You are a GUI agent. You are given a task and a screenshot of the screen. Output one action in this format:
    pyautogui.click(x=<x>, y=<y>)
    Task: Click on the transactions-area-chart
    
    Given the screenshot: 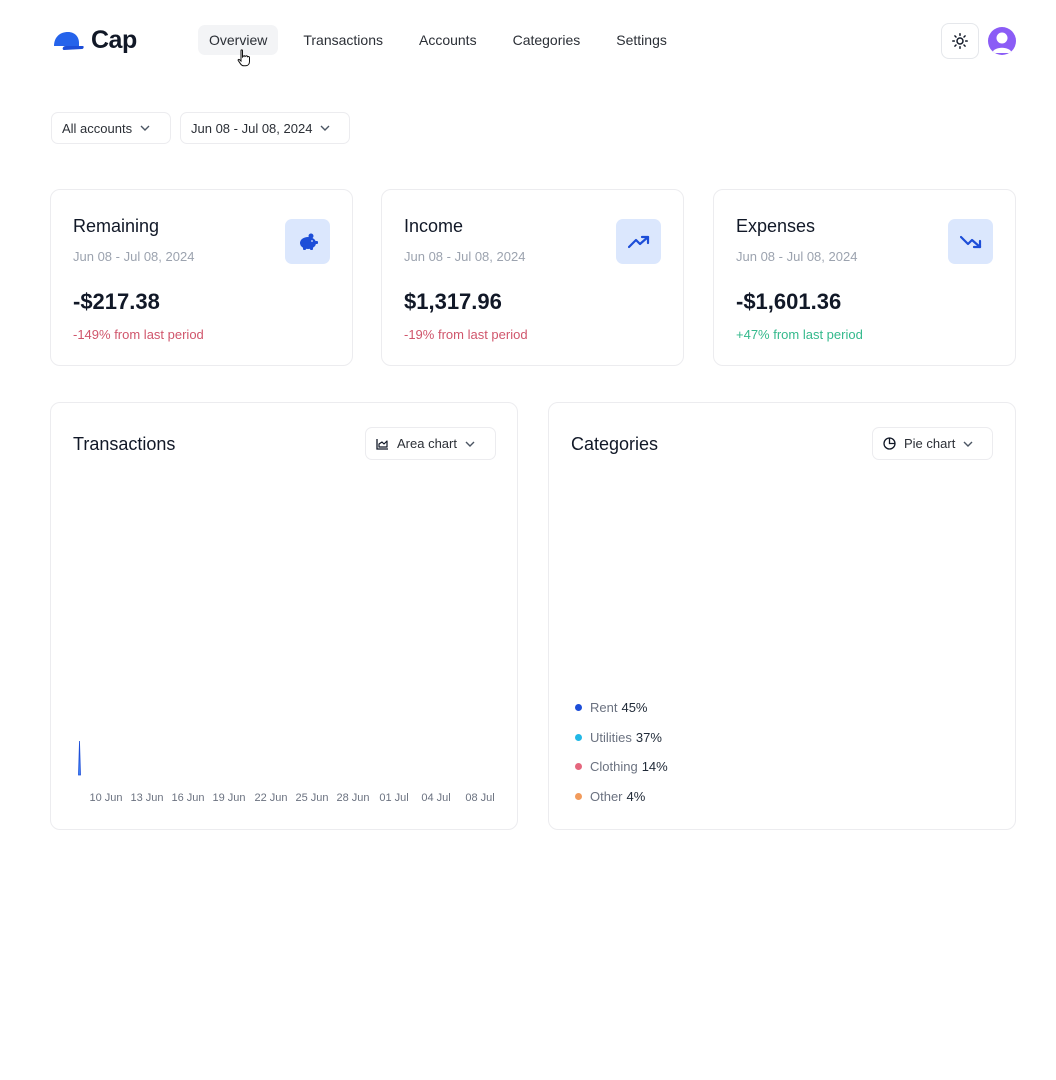 What is the action you would take?
    pyautogui.click(x=79, y=758)
    